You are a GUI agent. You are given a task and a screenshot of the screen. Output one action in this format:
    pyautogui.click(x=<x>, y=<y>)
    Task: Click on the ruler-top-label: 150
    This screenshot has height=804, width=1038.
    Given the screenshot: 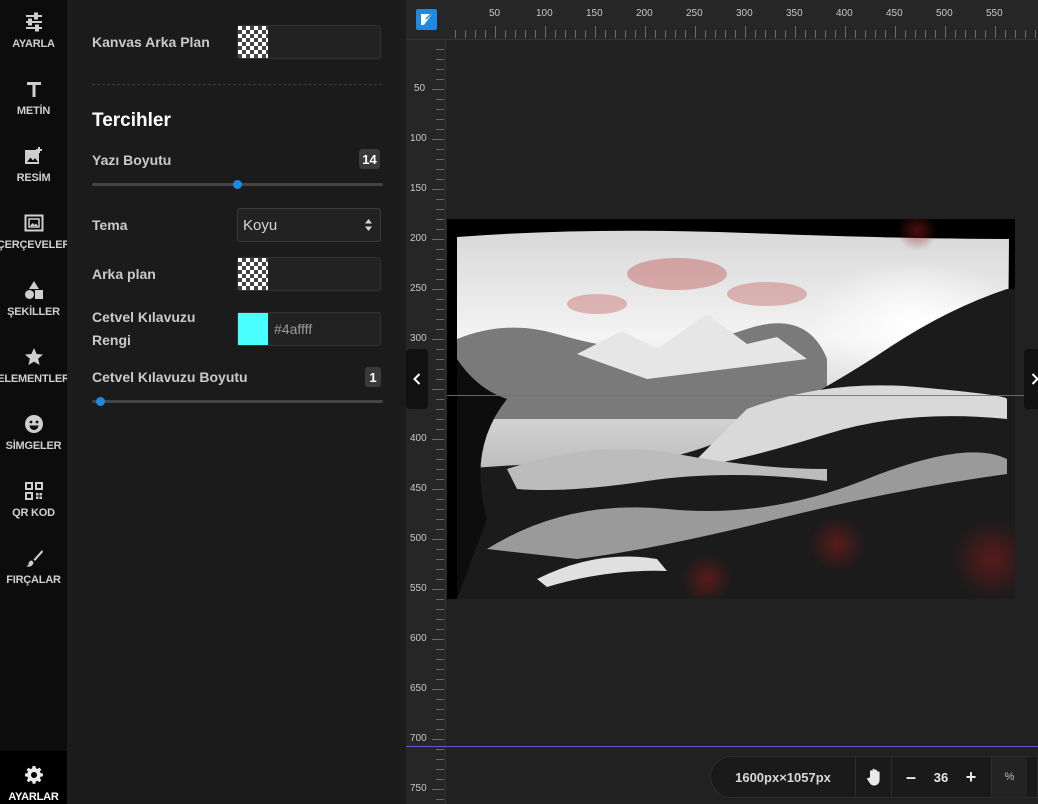 What is the action you would take?
    pyautogui.click(x=594, y=13)
    